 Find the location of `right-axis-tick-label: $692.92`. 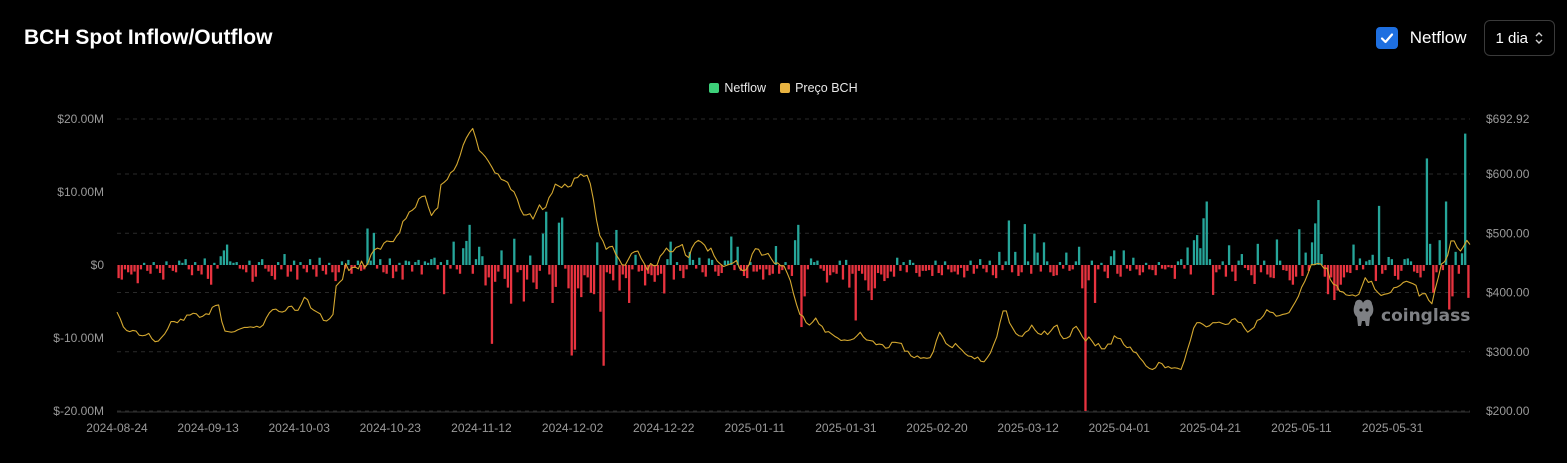

right-axis-tick-label: $692.92 is located at coordinates (1508, 119).